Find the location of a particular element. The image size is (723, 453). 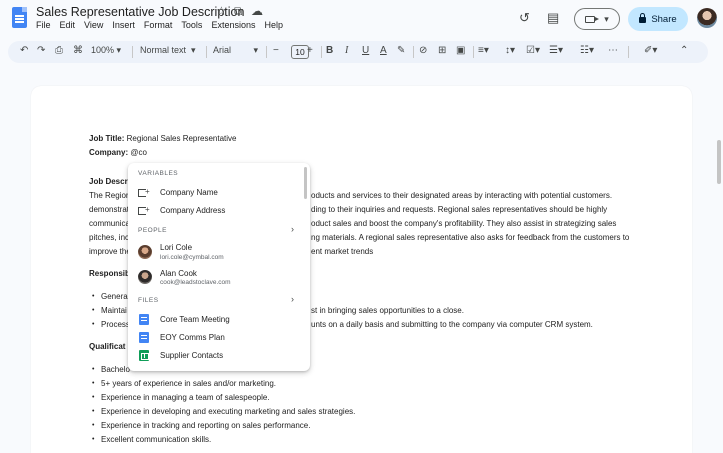

variables-section-header: VARIABLES is located at coordinates (158, 173).